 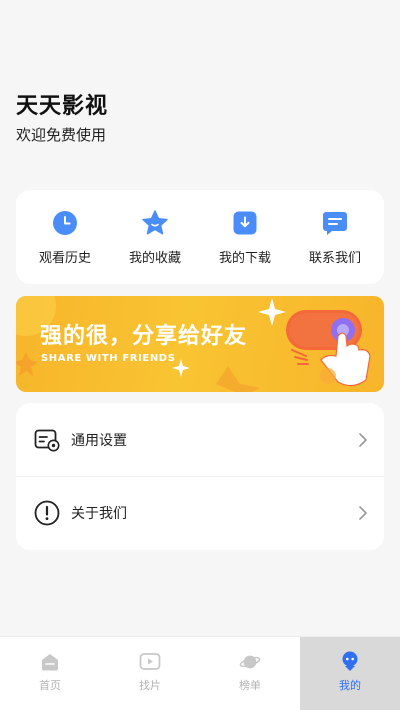 I want to click on app-title: 天天影视, so click(x=62, y=106).